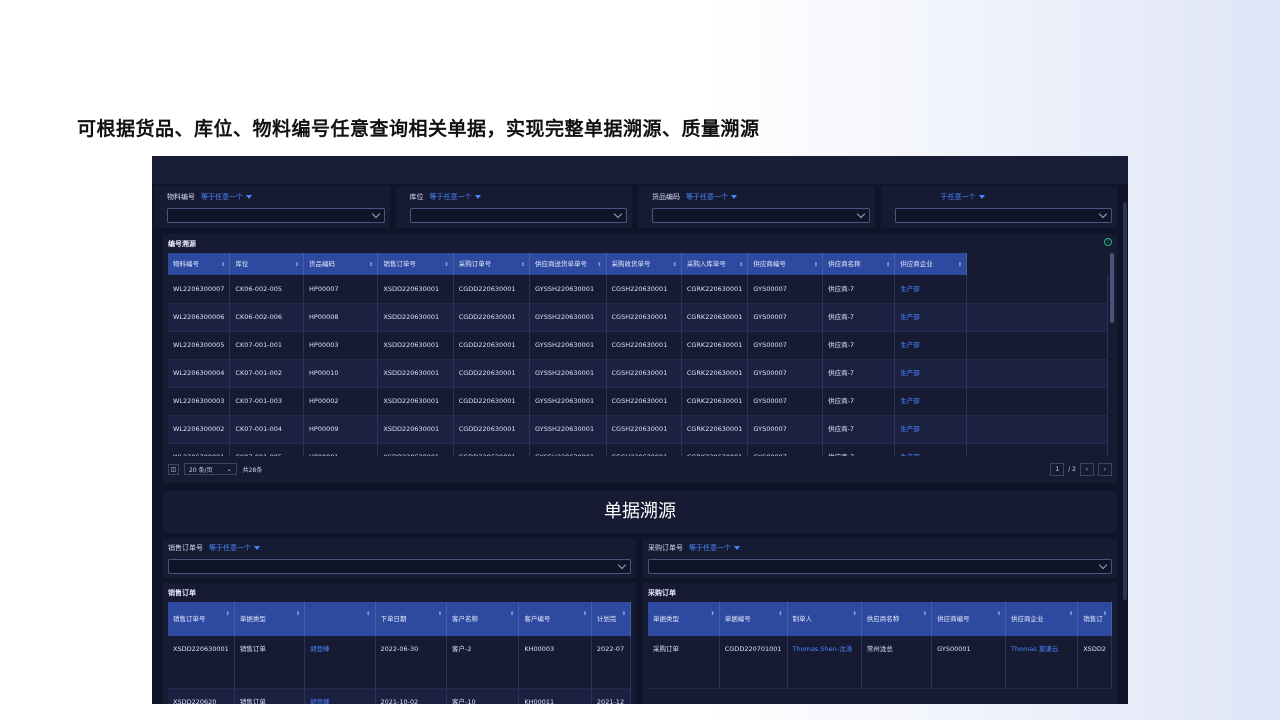  What do you see at coordinates (715, 264) in the screenshot?
I see `column-header: 采购入库单号 ⇕` at bounding box center [715, 264].